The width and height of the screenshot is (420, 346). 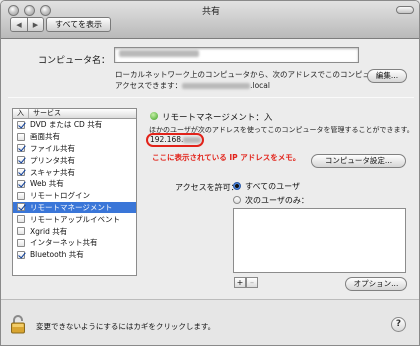 I want to click on service-row: ファイル共有, so click(x=74, y=149).